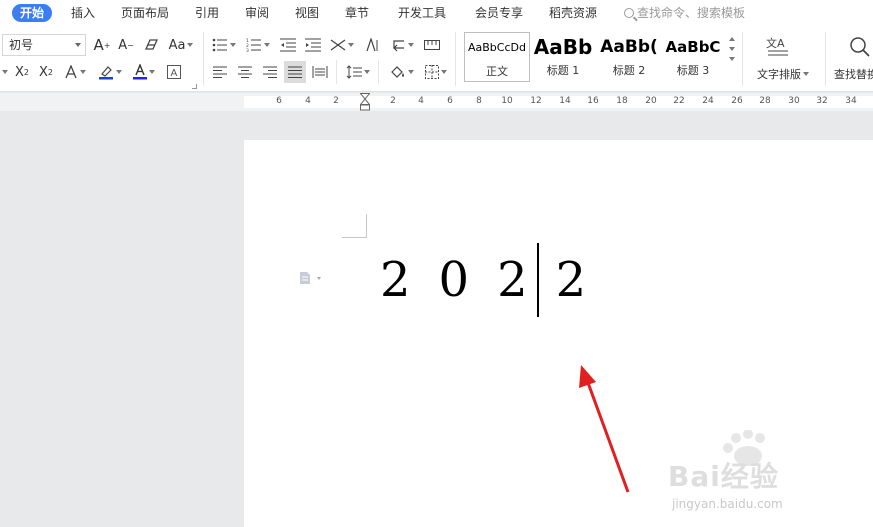 The image size is (873, 527). What do you see at coordinates (207, 13) in the screenshot?
I see `tab-references: 引用` at bounding box center [207, 13].